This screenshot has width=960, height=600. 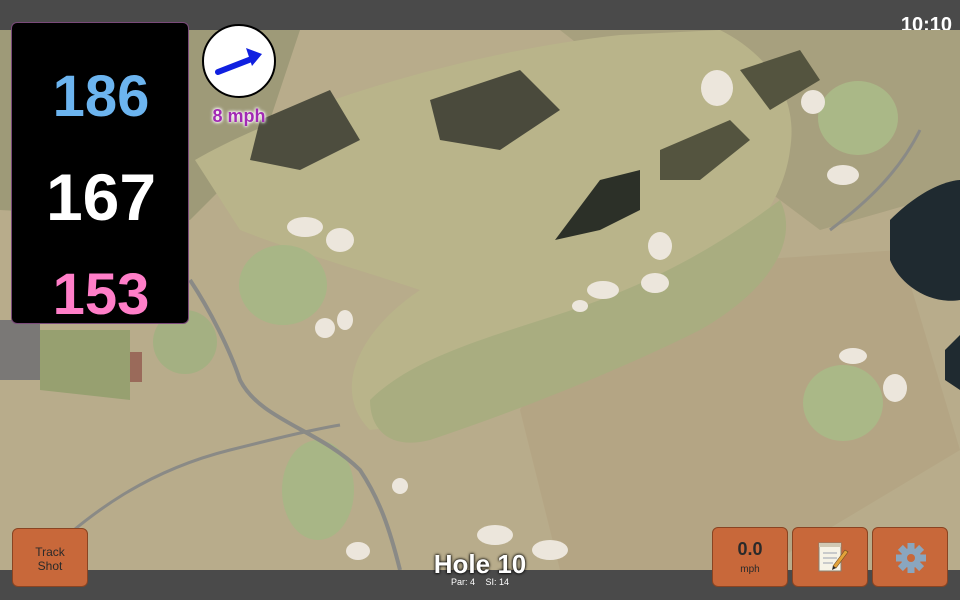 I want to click on middle-distance: 167, so click(x=101, y=197).